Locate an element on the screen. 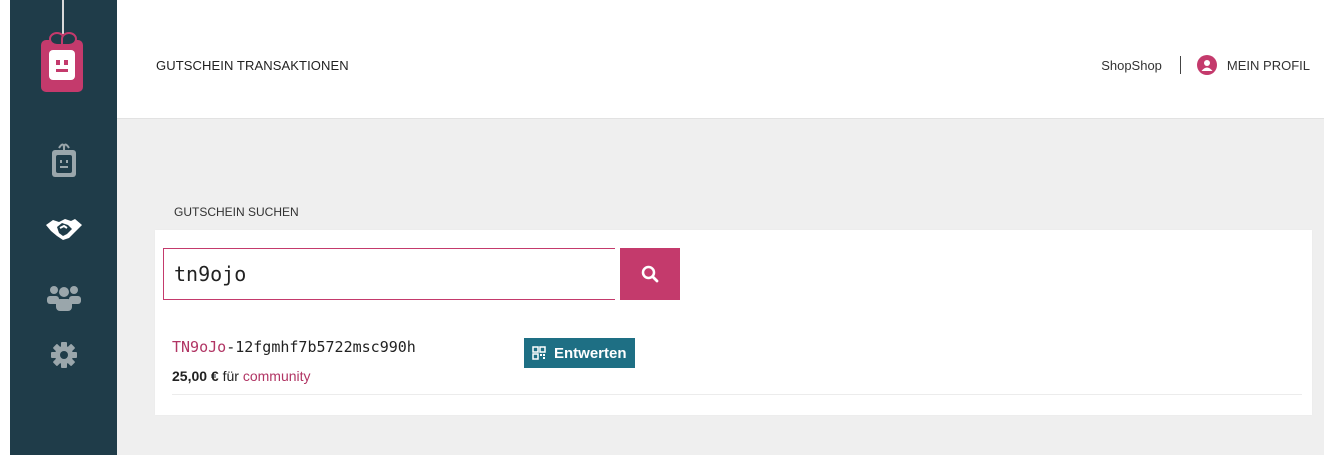  sidebar-item-settings is located at coordinates (63, 355).